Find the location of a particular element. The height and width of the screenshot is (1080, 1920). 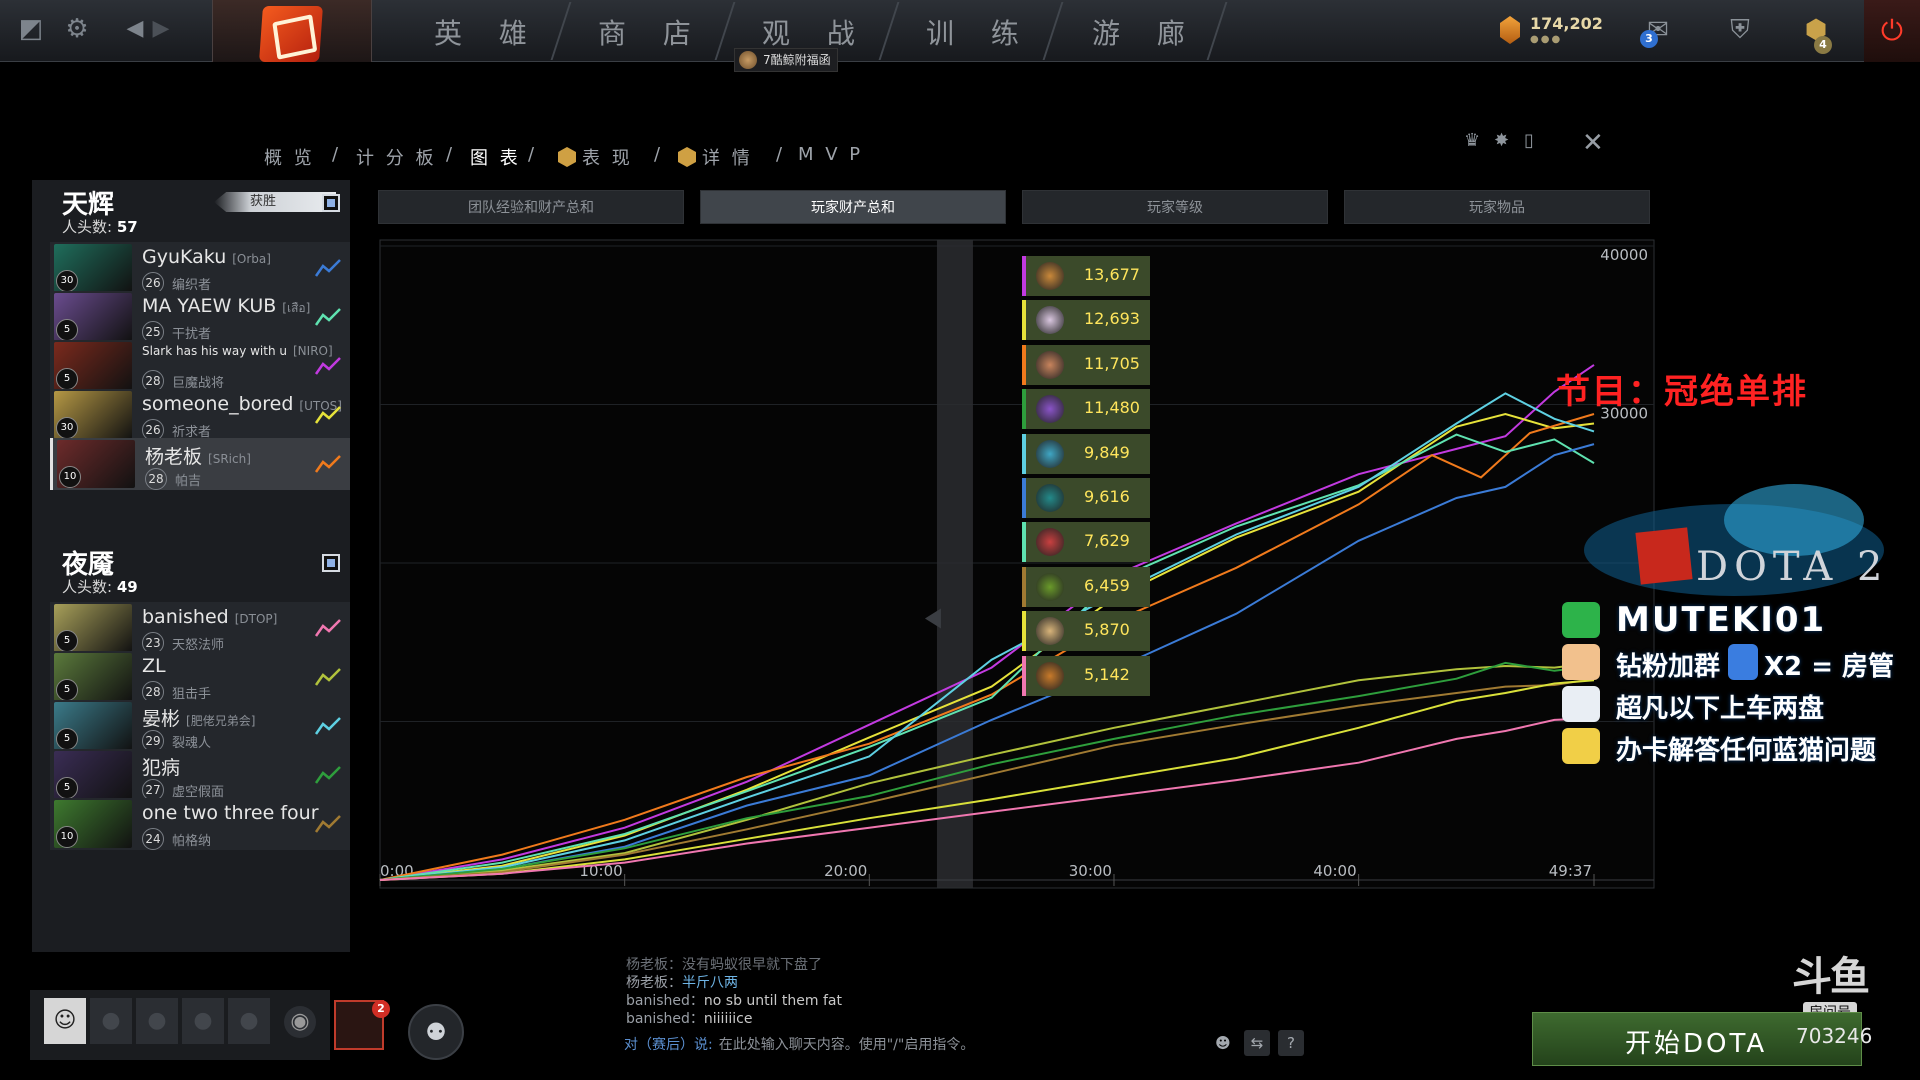

nav-watch: 观 战 is located at coordinates (815, 31).